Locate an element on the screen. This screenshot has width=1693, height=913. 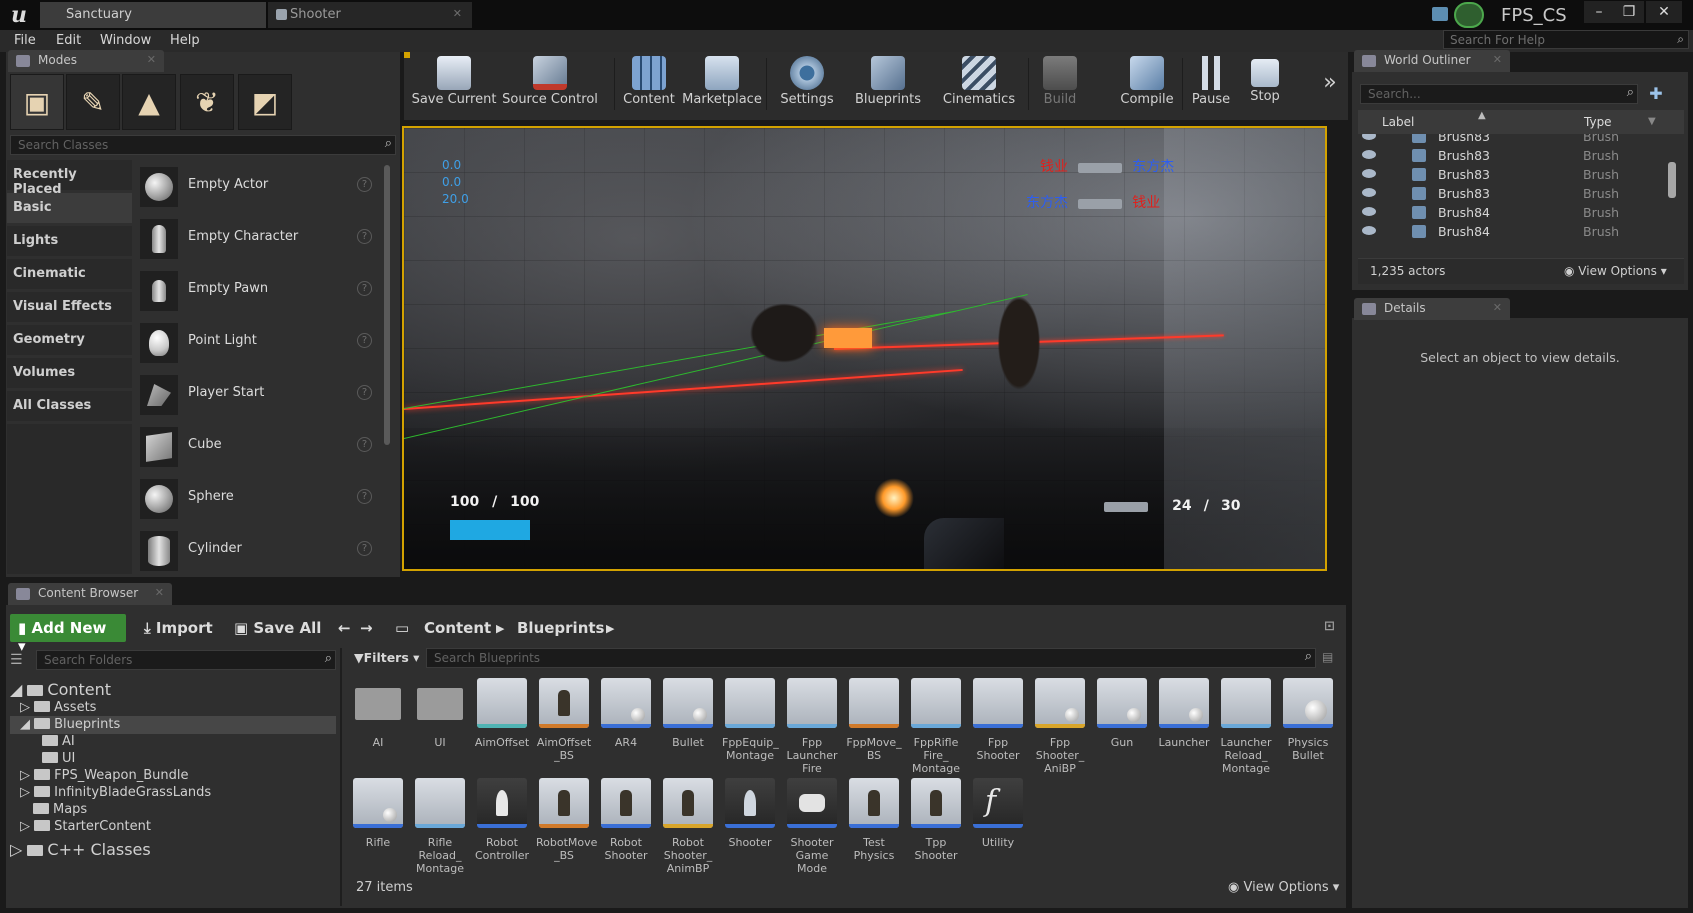
notification-icon is located at coordinates (1440, 14).